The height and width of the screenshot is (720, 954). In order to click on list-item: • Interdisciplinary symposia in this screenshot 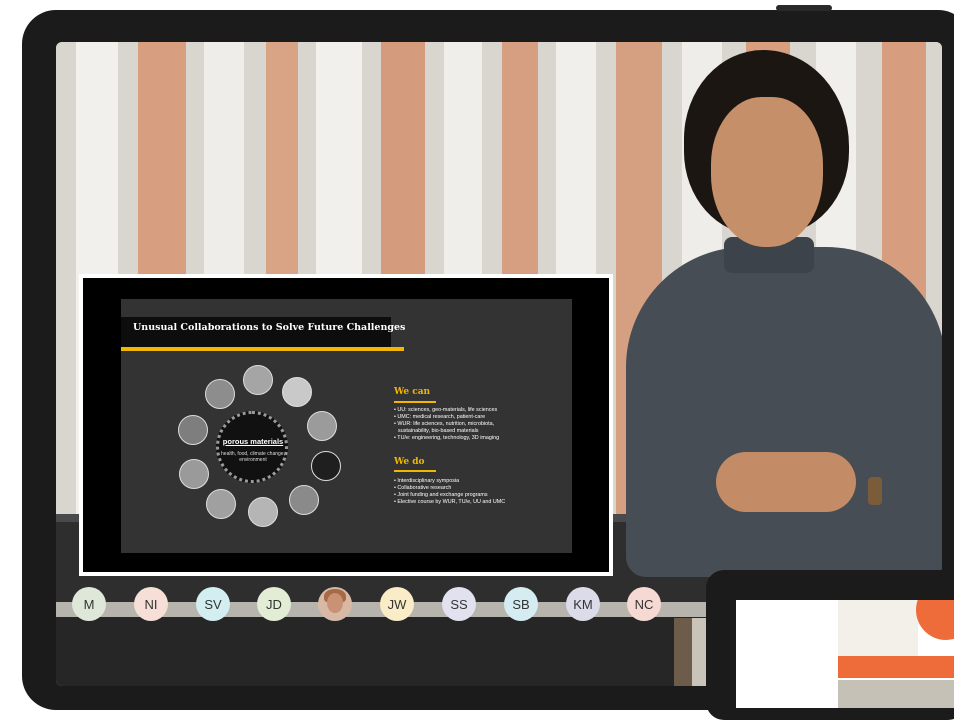, I will do `click(427, 481)`.